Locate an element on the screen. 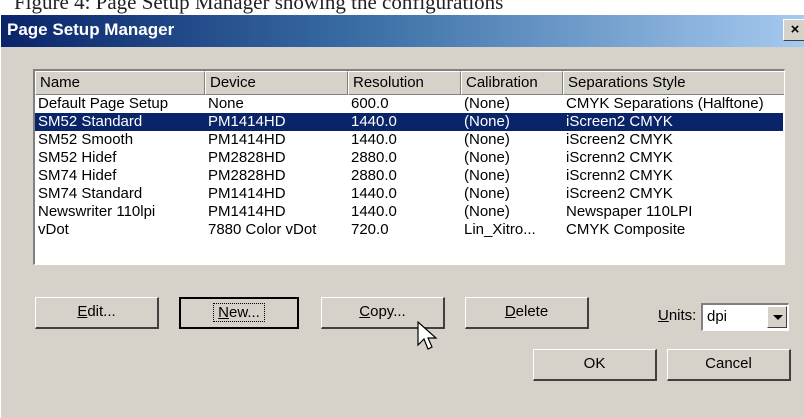  row-resolution: 720.0 is located at coordinates (370, 229).